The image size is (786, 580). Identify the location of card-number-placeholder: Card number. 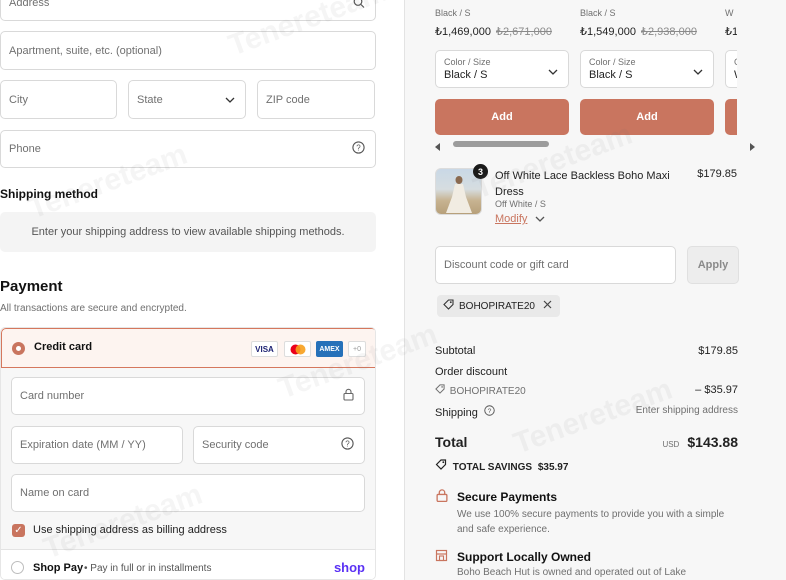
(52, 396).